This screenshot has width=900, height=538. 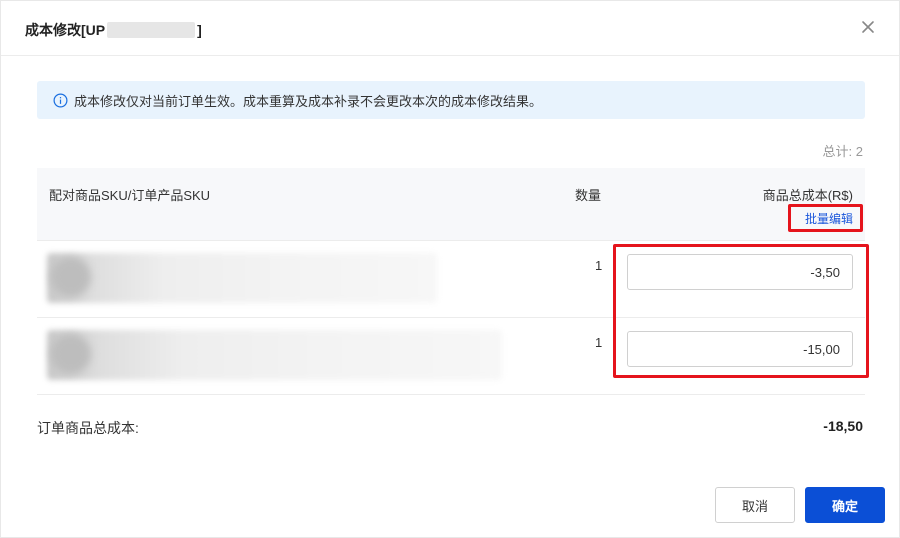 What do you see at coordinates (845, 505) in the screenshot?
I see `confirm-button: 确定` at bounding box center [845, 505].